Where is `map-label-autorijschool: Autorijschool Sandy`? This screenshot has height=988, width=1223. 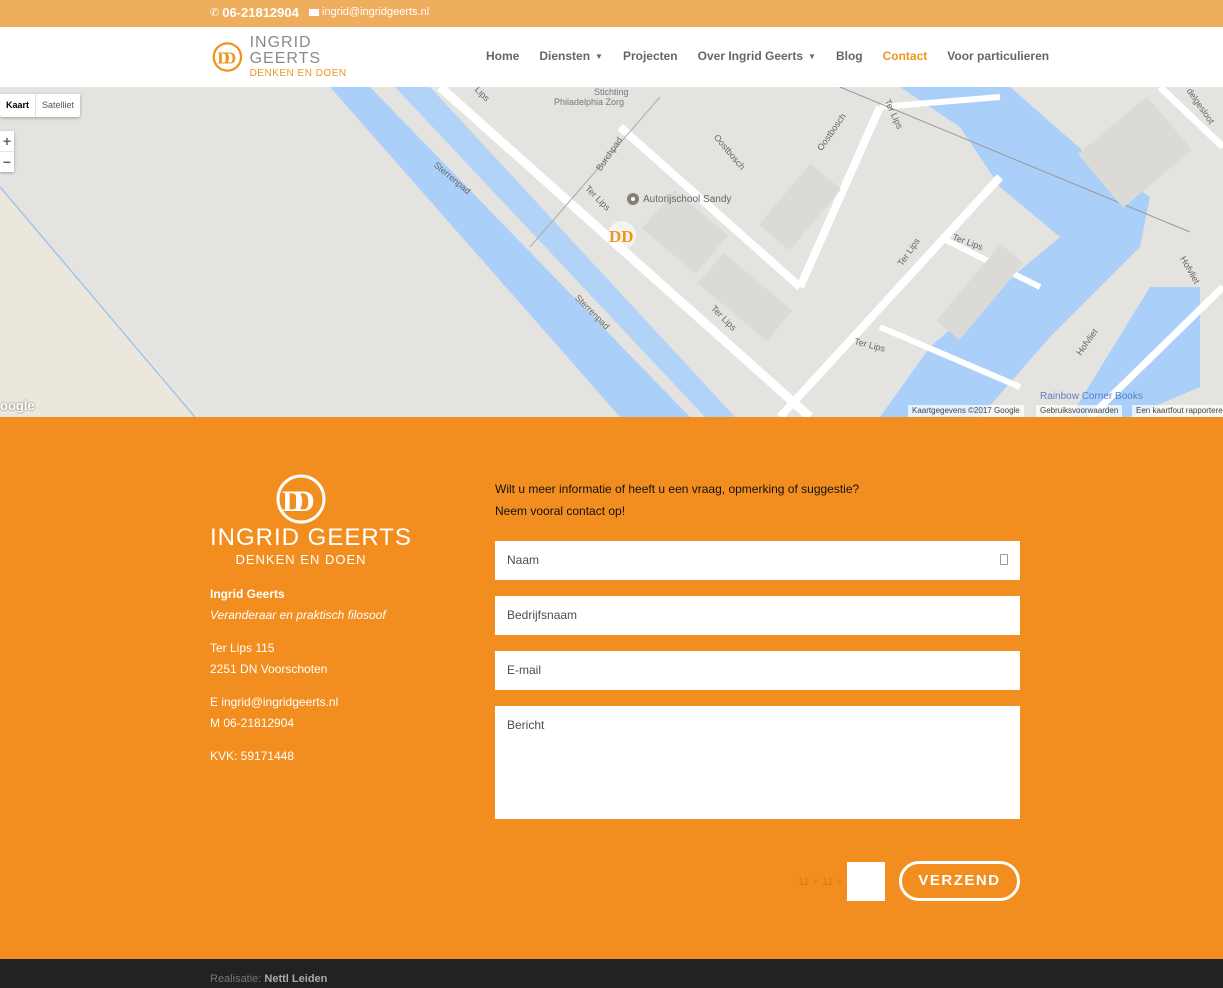 map-label-autorijschool: Autorijschool Sandy is located at coordinates (687, 199).